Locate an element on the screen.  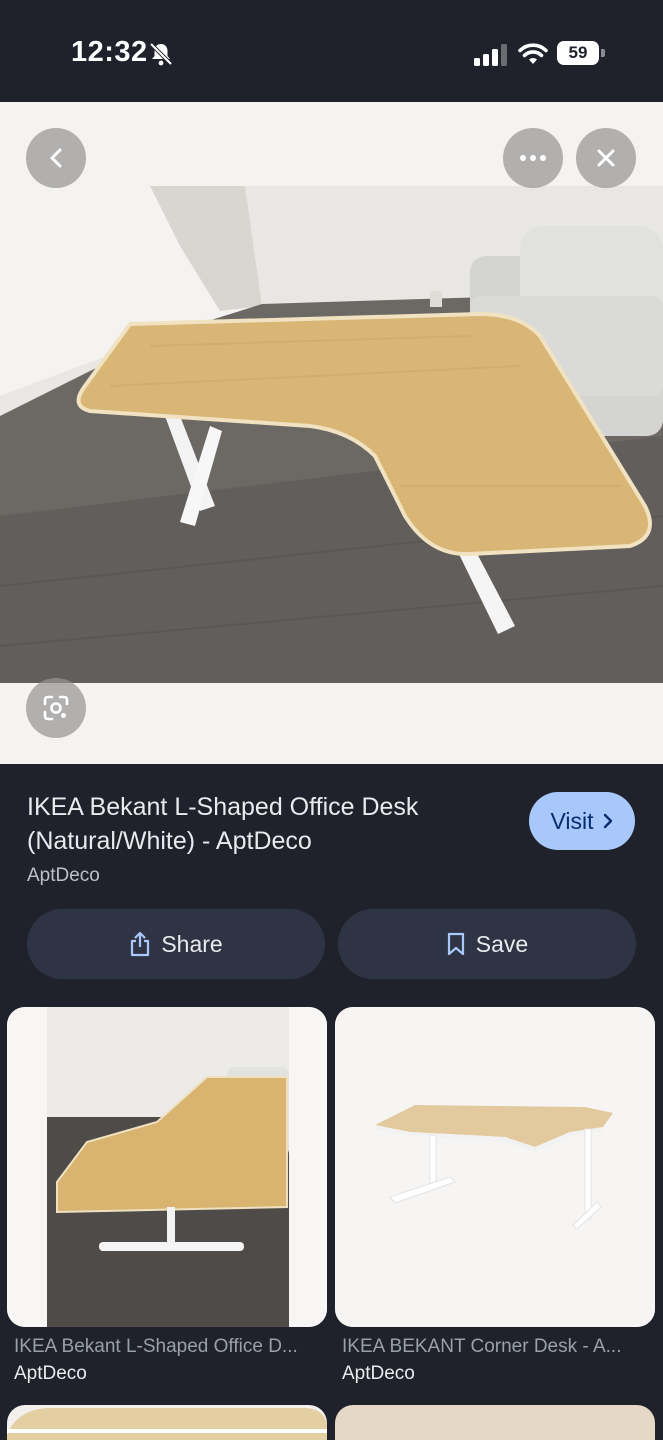
bell-off-icon is located at coordinates (161, 54).